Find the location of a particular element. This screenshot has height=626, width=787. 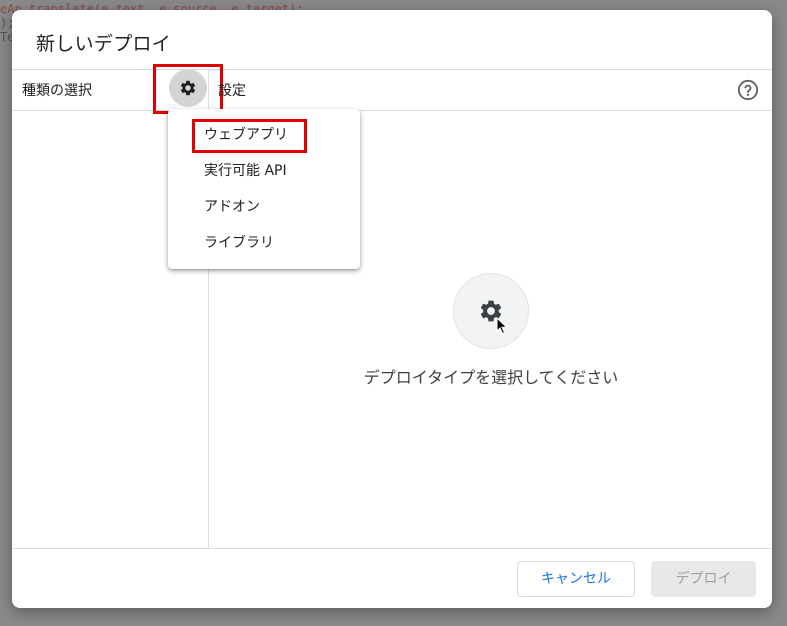

mouse-cursor-icon is located at coordinates (502, 326).